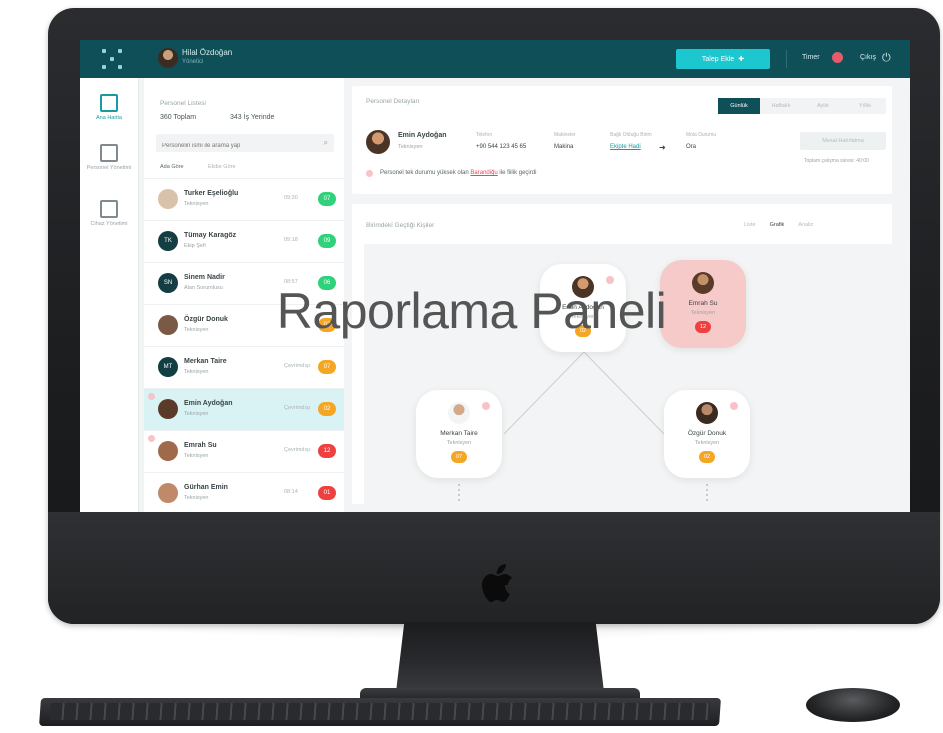 The width and height of the screenshot is (943, 733). What do you see at coordinates (400, 225) in the screenshot?
I see `card-title: Birimdeki Geçtiği Kişiler` at bounding box center [400, 225].